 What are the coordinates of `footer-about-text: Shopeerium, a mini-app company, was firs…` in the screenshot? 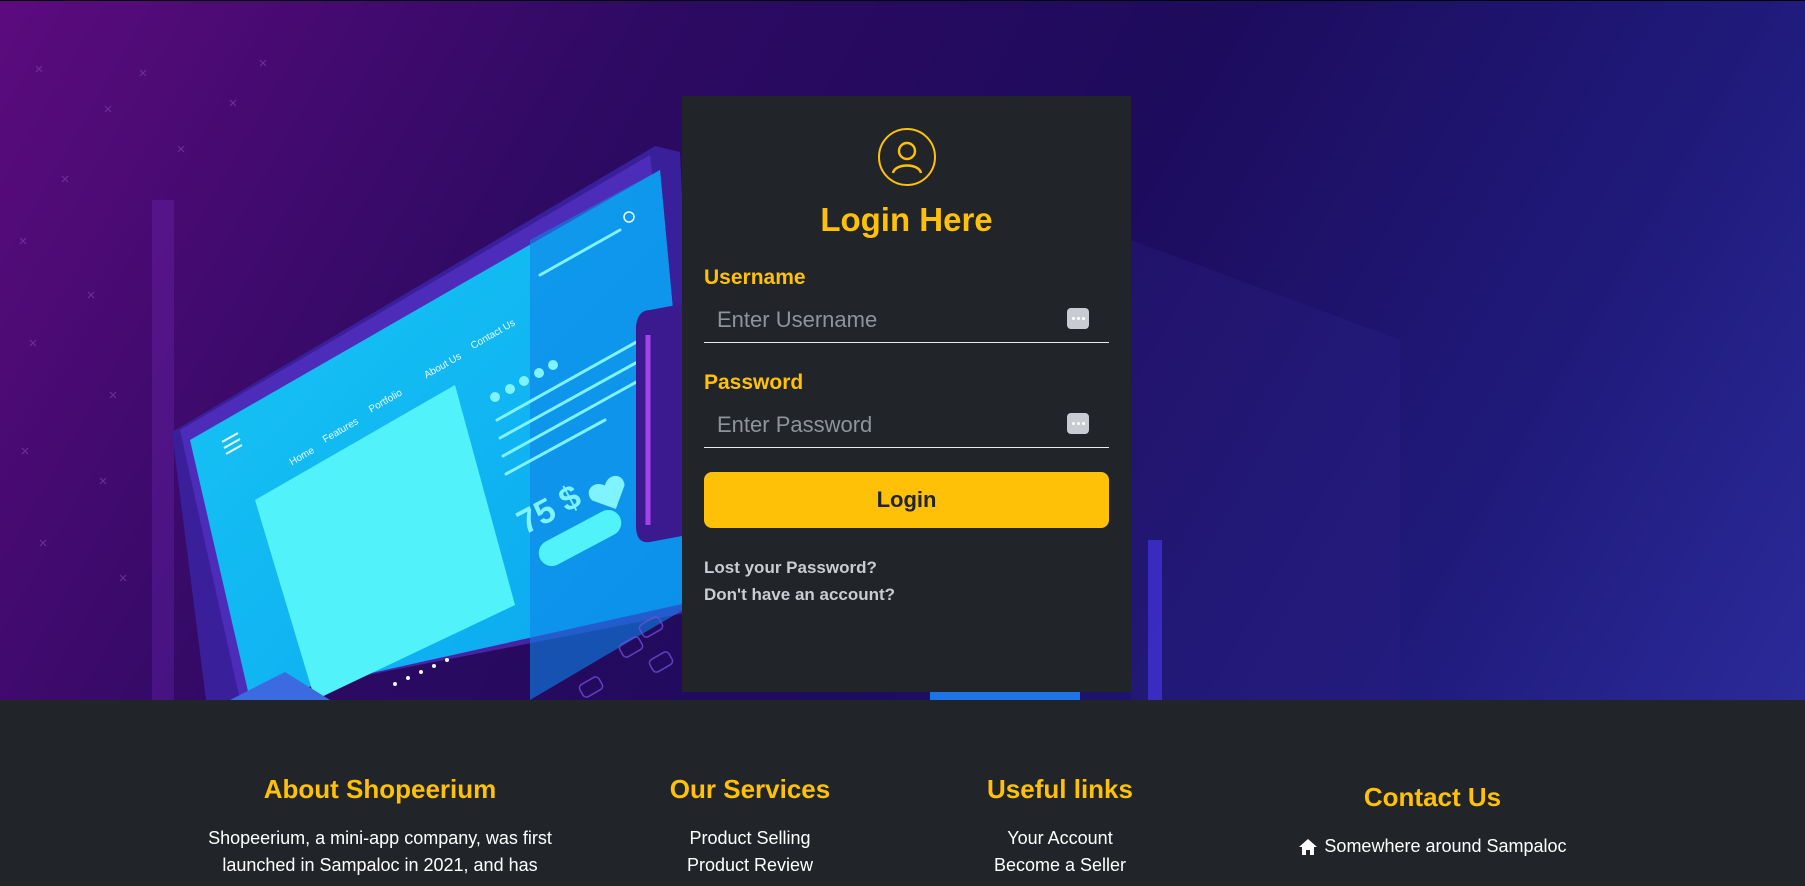 It's located at (380, 851).